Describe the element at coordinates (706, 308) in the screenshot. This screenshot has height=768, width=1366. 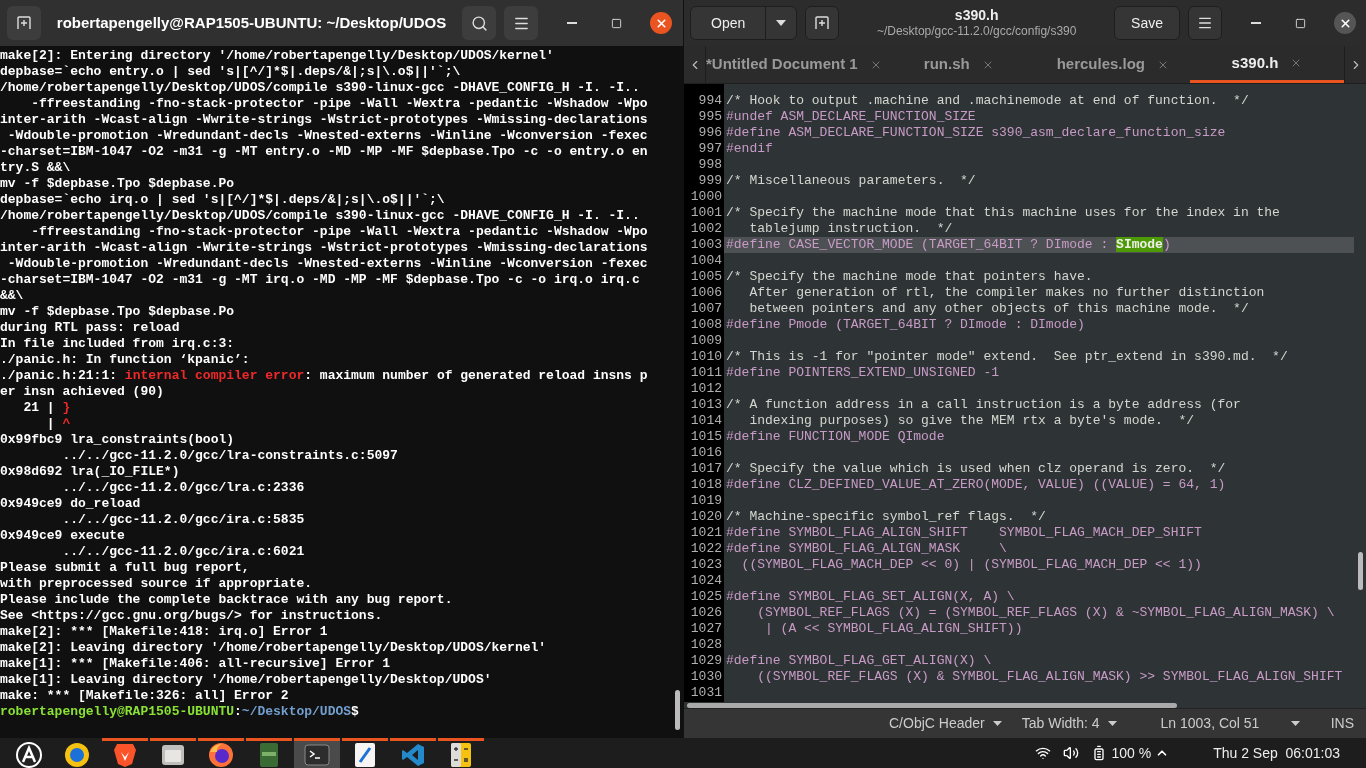
I see `line-number: 1007` at that location.